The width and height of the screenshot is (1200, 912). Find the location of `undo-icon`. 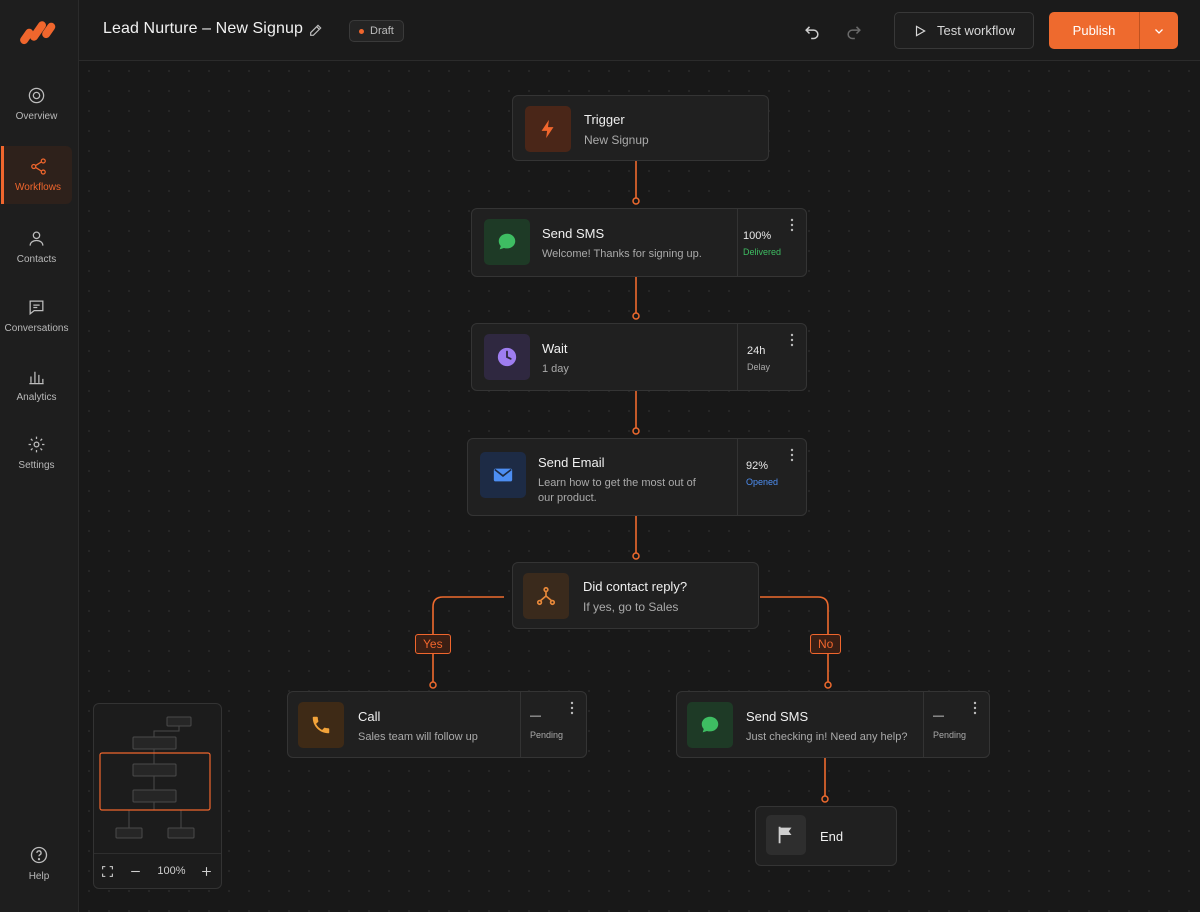

undo-icon is located at coordinates (812, 31).